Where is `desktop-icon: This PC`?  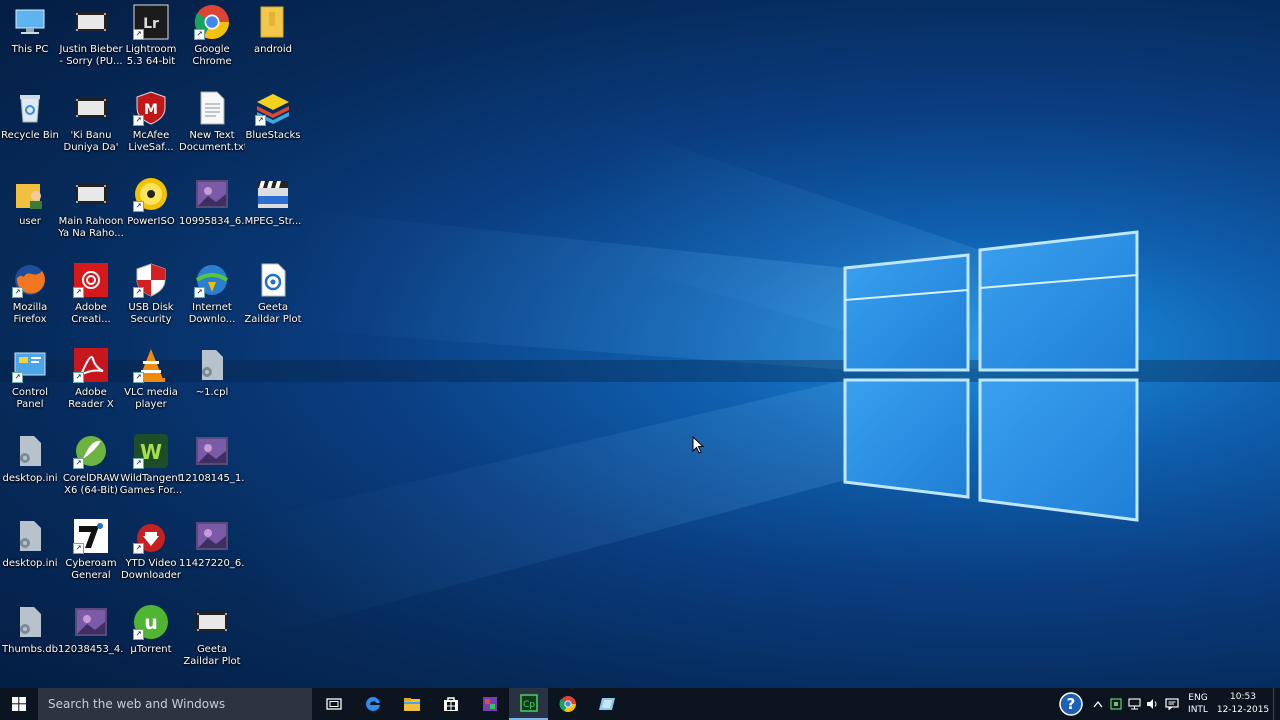 desktop-icon: This PC is located at coordinates (30, 43).